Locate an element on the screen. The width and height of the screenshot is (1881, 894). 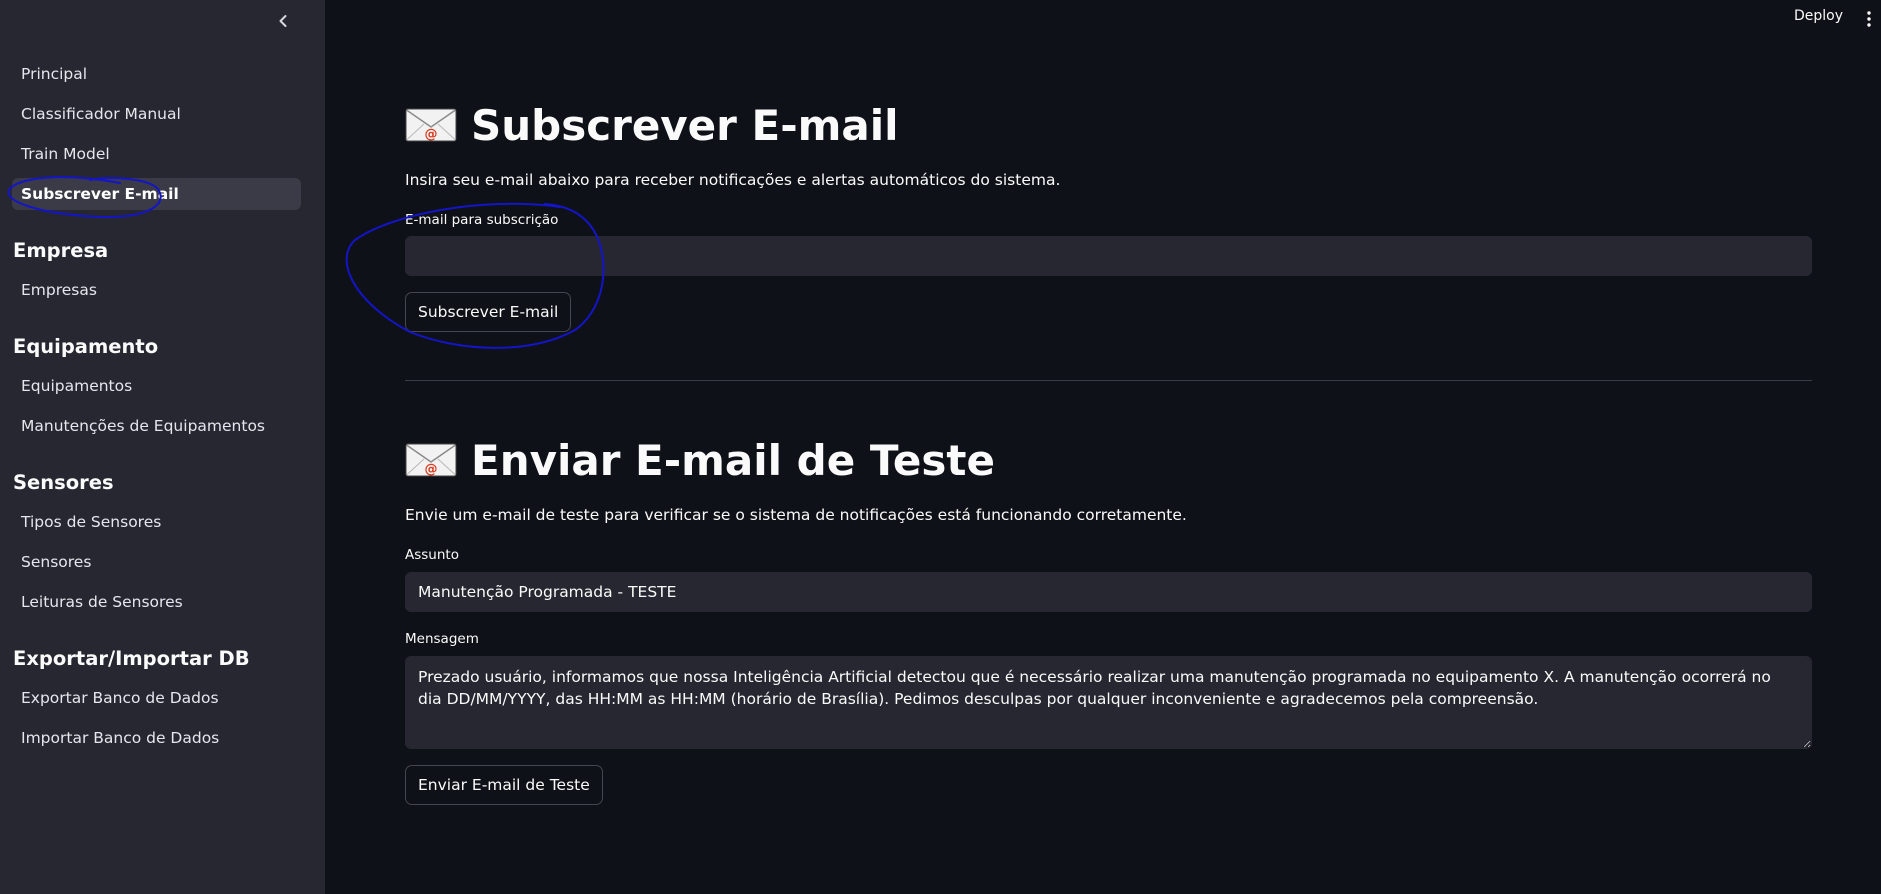
subject-field-label: Assunto is located at coordinates (432, 555).